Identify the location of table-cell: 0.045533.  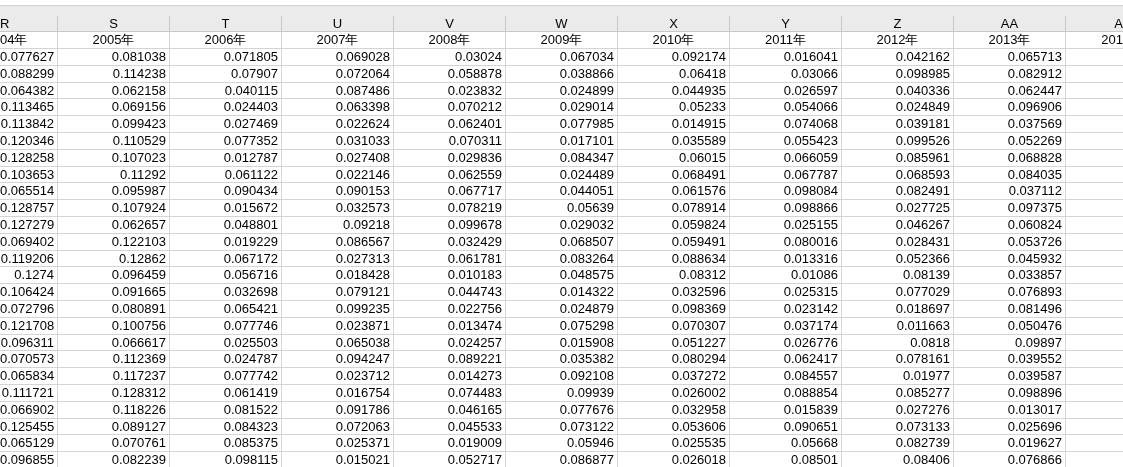
(450, 427).